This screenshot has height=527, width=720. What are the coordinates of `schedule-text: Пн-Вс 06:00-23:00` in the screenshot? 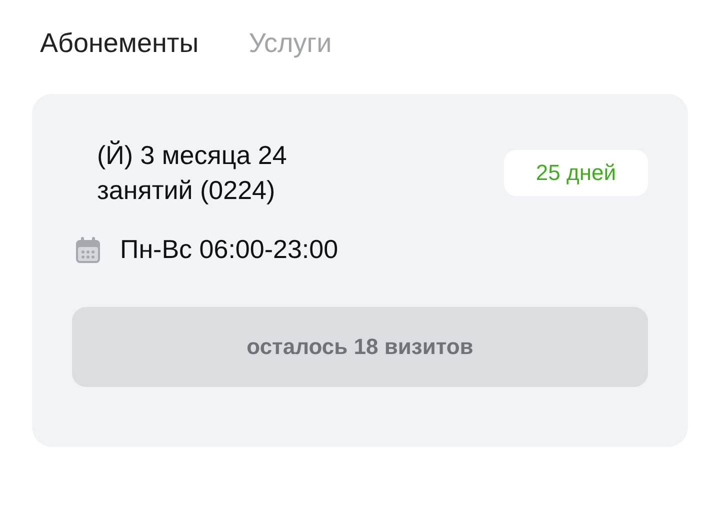 It's located at (229, 249).